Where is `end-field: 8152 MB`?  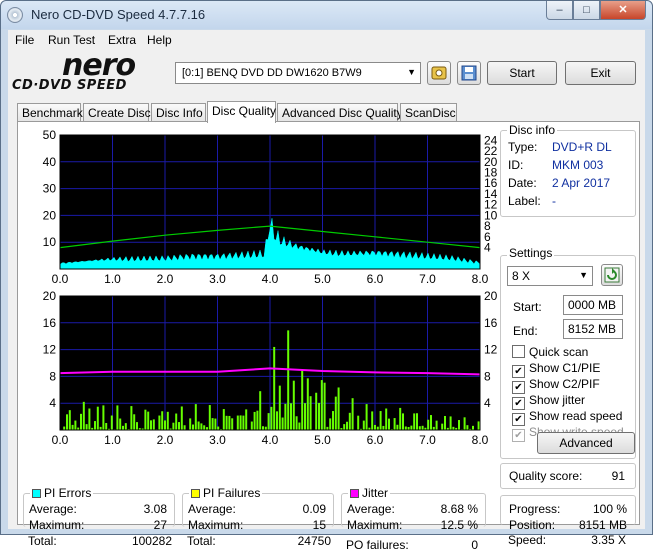
end-field: 8152 MB is located at coordinates (593, 329).